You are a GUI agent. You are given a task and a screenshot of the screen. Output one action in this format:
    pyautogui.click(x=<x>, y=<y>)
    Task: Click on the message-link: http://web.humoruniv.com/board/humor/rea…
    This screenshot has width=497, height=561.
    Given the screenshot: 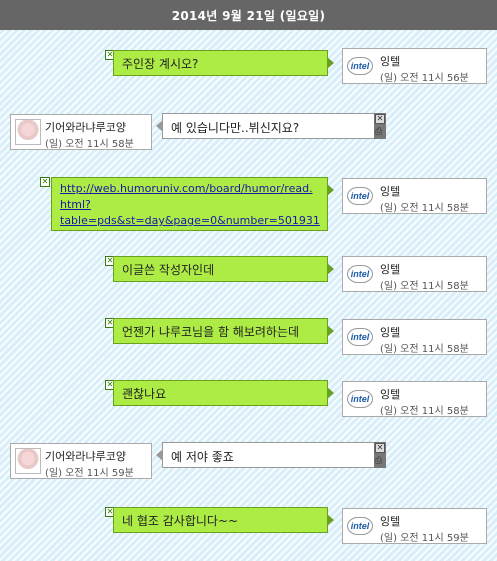 What is the action you would take?
    pyautogui.click(x=192, y=205)
    